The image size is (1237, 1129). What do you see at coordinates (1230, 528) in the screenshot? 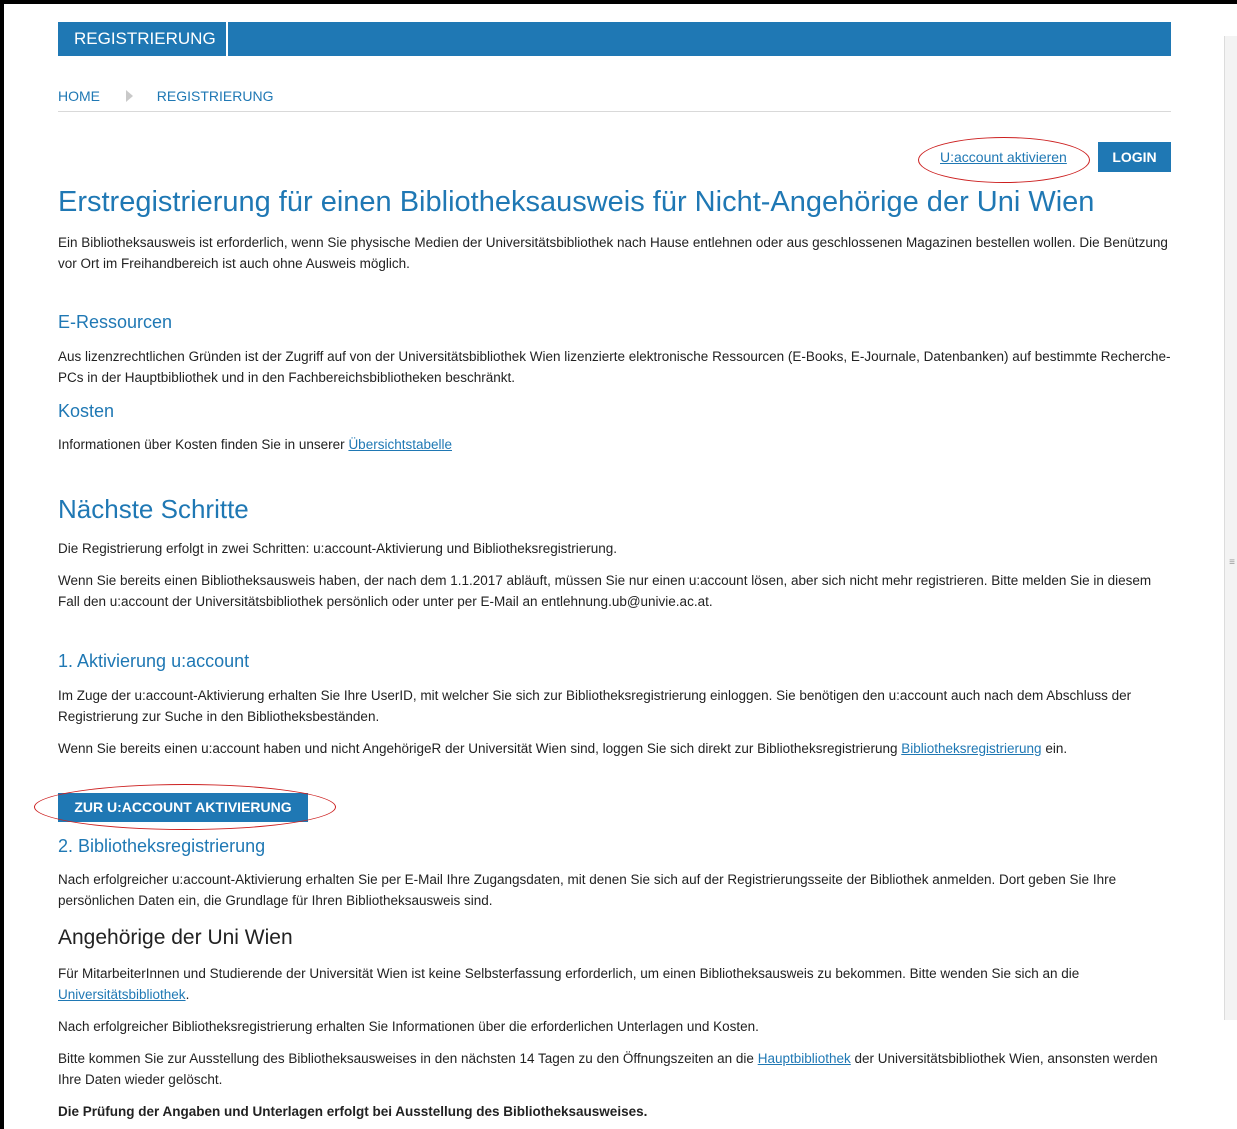
I see `vertical-scrollbar: ≡` at bounding box center [1230, 528].